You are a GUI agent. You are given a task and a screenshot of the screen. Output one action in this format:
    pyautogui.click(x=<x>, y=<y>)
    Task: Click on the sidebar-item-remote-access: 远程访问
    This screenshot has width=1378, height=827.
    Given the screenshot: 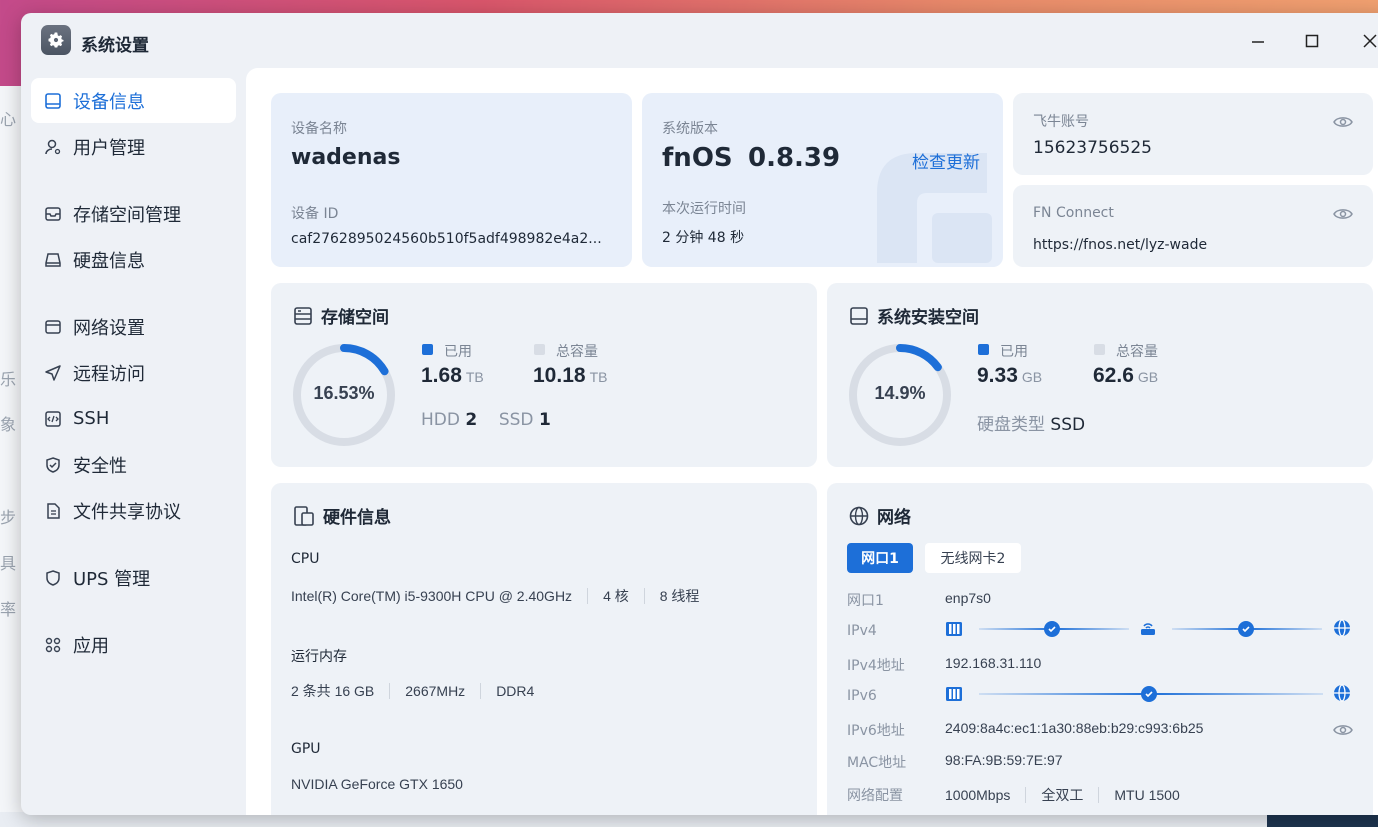 What is the action you would take?
    pyautogui.click(x=133, y=372)
    